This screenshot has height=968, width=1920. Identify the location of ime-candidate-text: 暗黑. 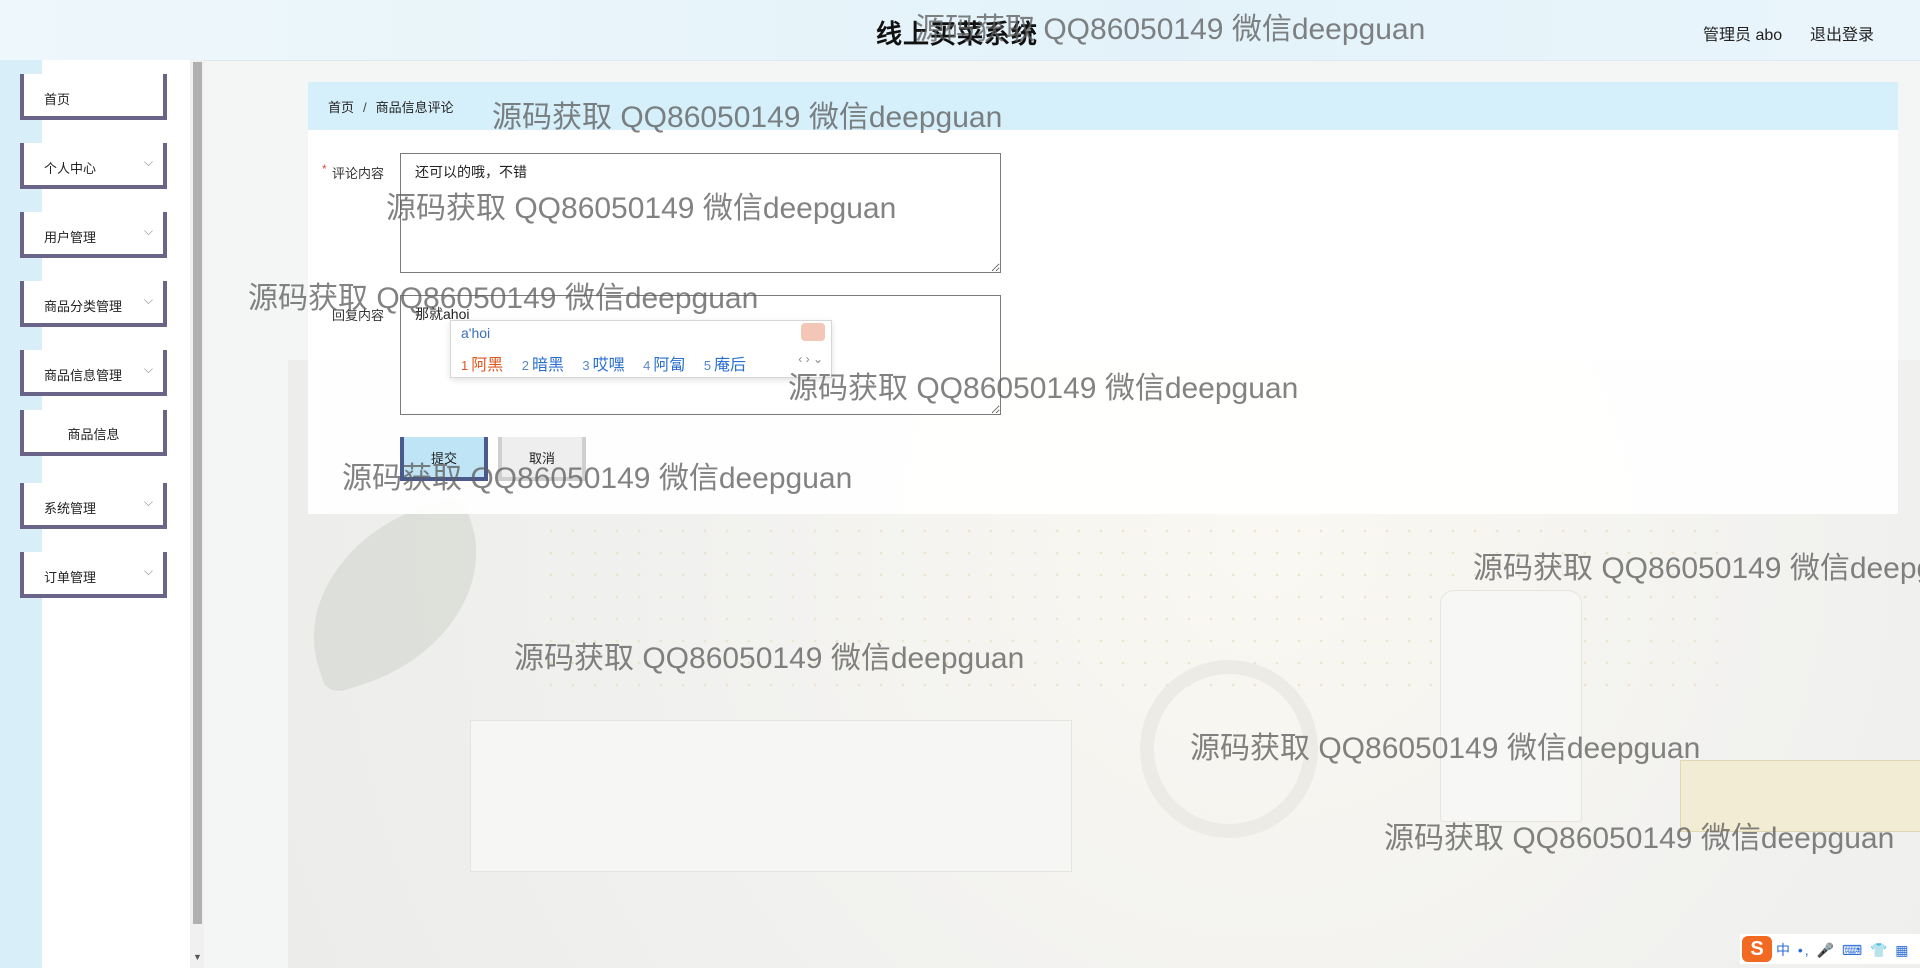
(547, 365).